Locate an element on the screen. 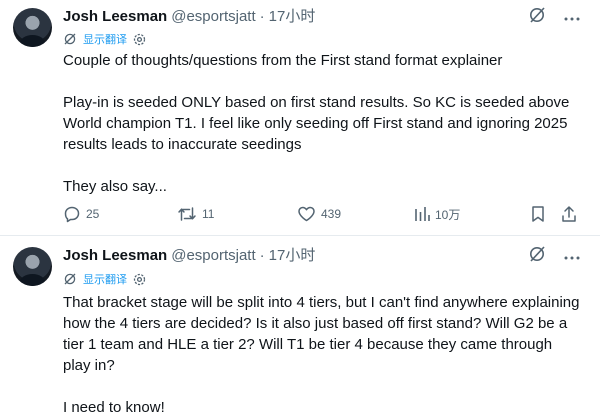 Image resolution: width=600 pixels, height=418 pixels. retweet-count: 11 is located at coordinates (208, 214).